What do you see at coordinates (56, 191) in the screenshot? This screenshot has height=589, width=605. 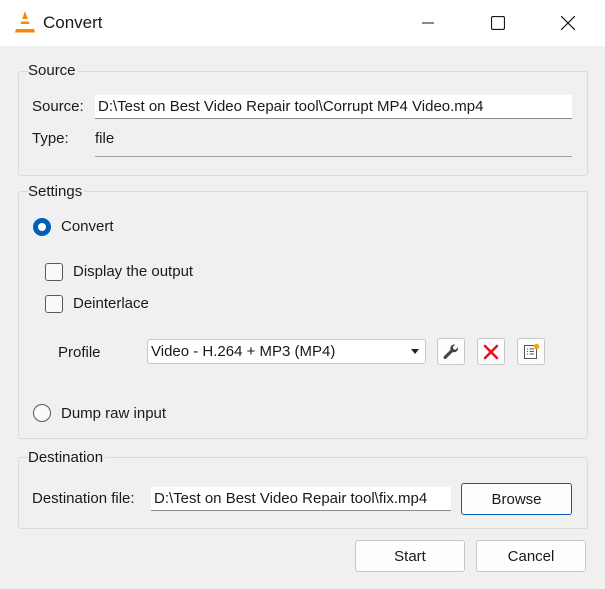 I see `settings-group-title: Settings` at bounding box center [56, 191].